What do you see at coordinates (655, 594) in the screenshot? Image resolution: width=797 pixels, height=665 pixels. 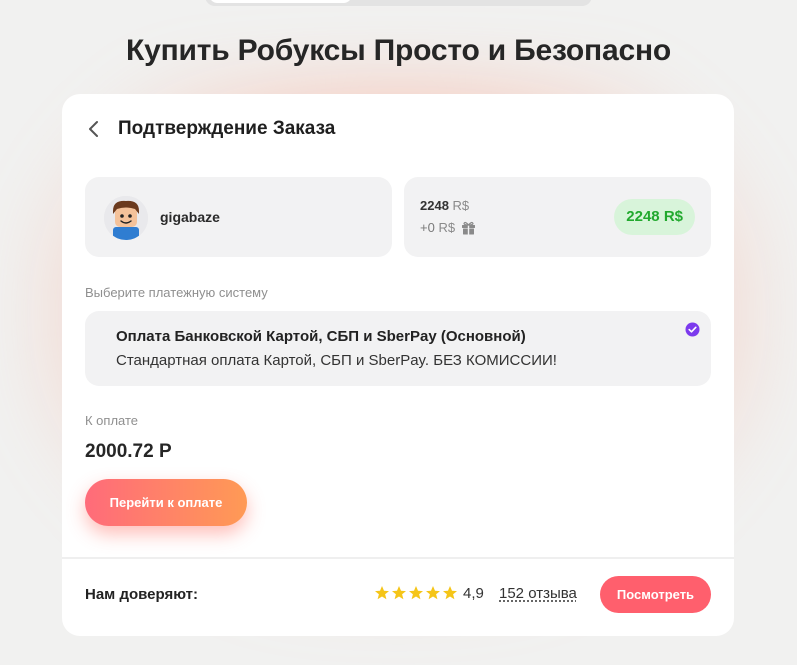 I see `view-reviews-button: Посмотреть` at bounding box center [655, 594].